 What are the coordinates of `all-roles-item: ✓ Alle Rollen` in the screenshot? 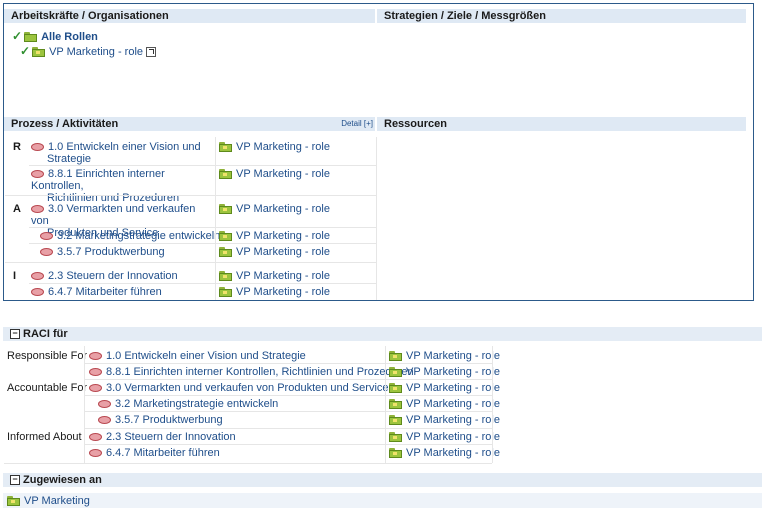 It's located at (55, 36).